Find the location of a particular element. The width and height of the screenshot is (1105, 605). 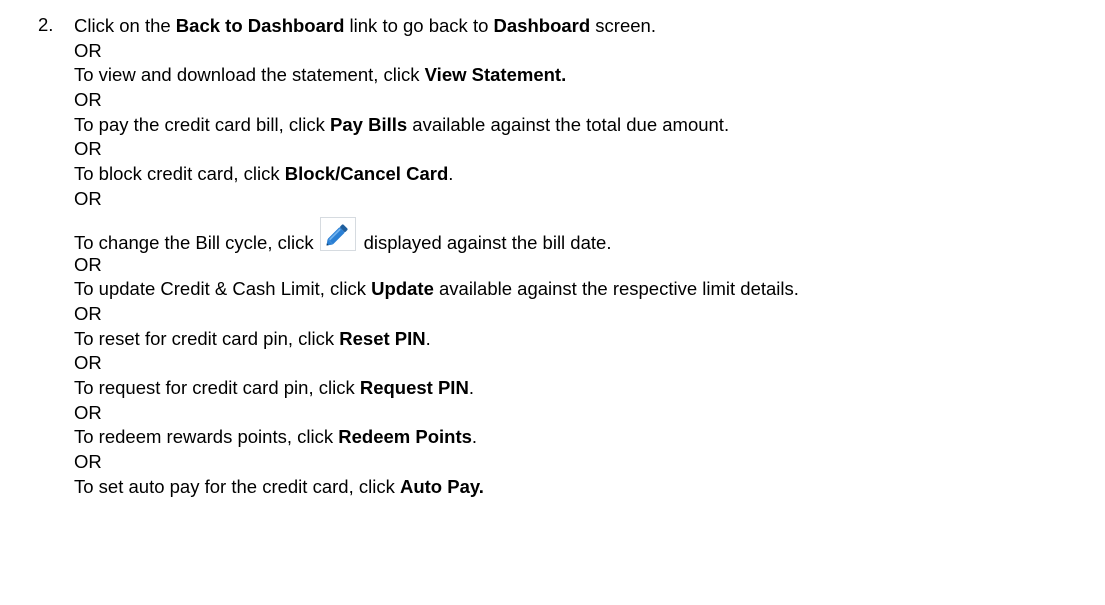

request-pin-label: Request PIN is located at coordinates (414, 387).